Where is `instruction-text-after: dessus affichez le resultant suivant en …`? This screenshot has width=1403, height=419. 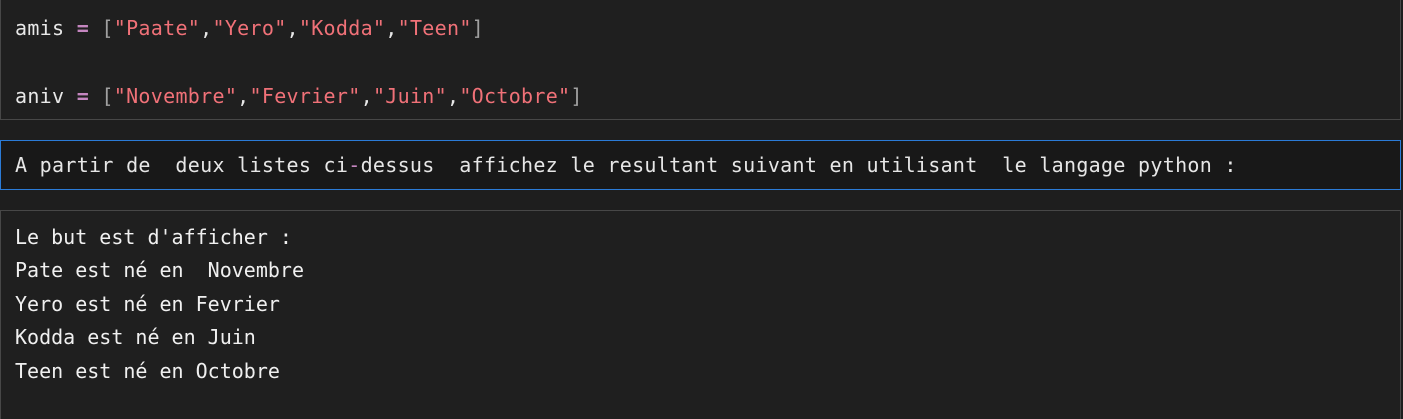
instruction-text-after: dessus affichez le resultant suivant en … is located at coordinates (798, 165).